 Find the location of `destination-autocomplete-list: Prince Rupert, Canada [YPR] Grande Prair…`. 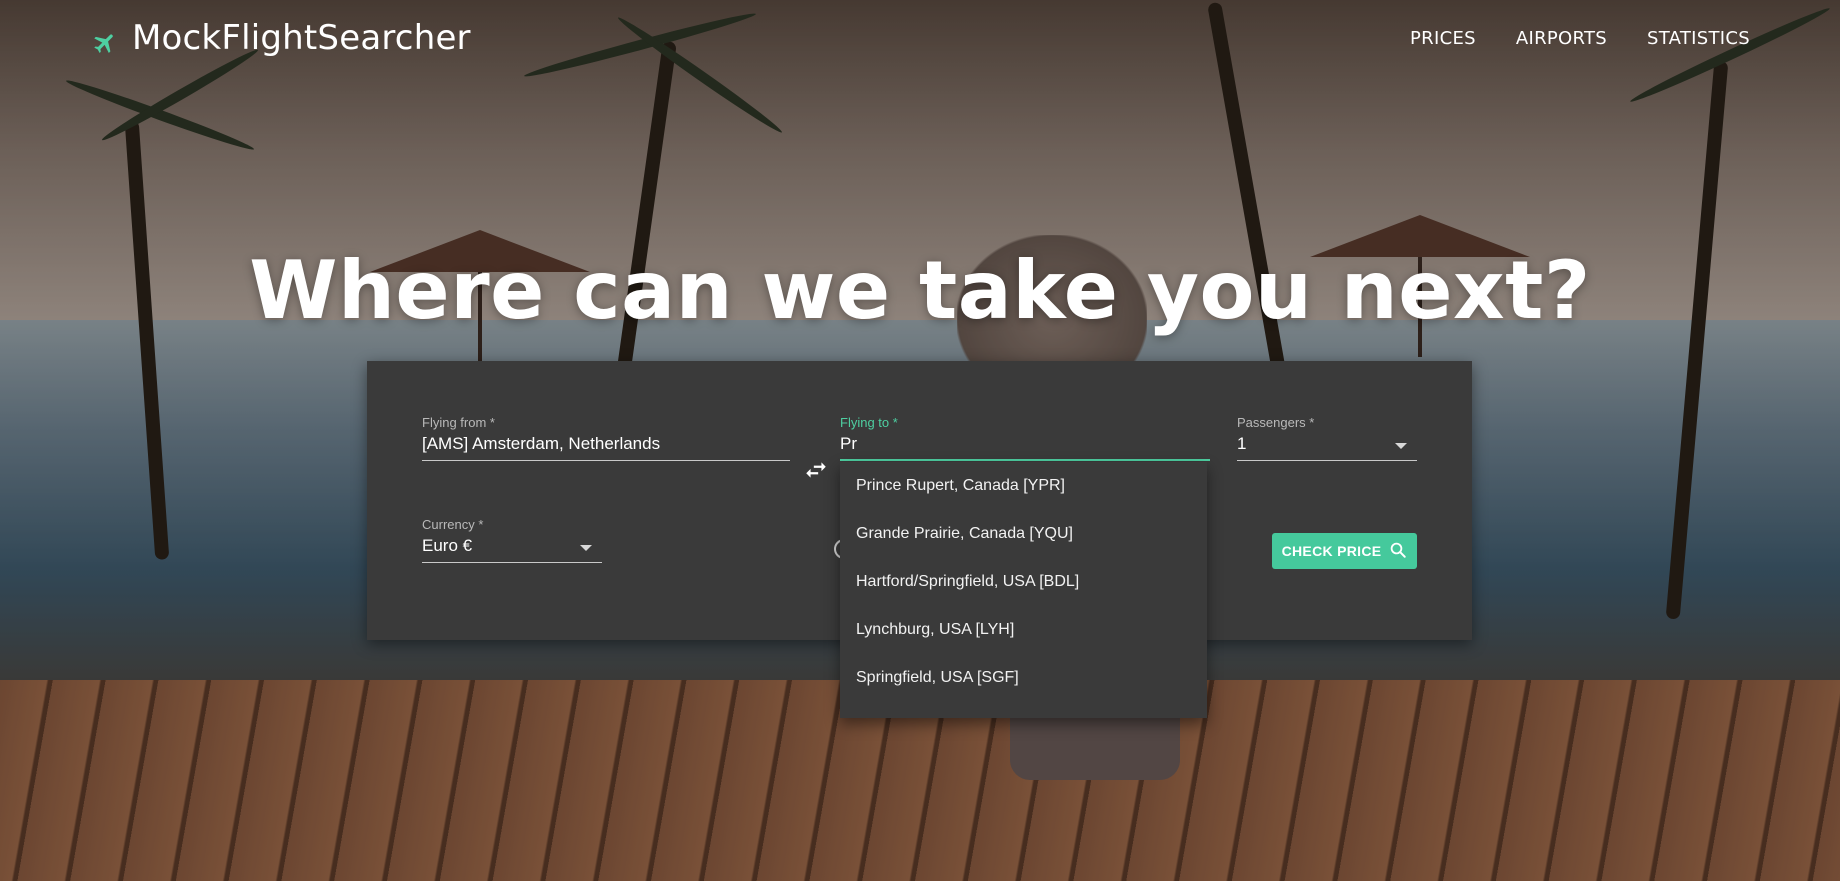

destination-autocomplete-list: Prince Rupert, Canada [YPR] Grande Prair… is located at coordinates (1023, 590).